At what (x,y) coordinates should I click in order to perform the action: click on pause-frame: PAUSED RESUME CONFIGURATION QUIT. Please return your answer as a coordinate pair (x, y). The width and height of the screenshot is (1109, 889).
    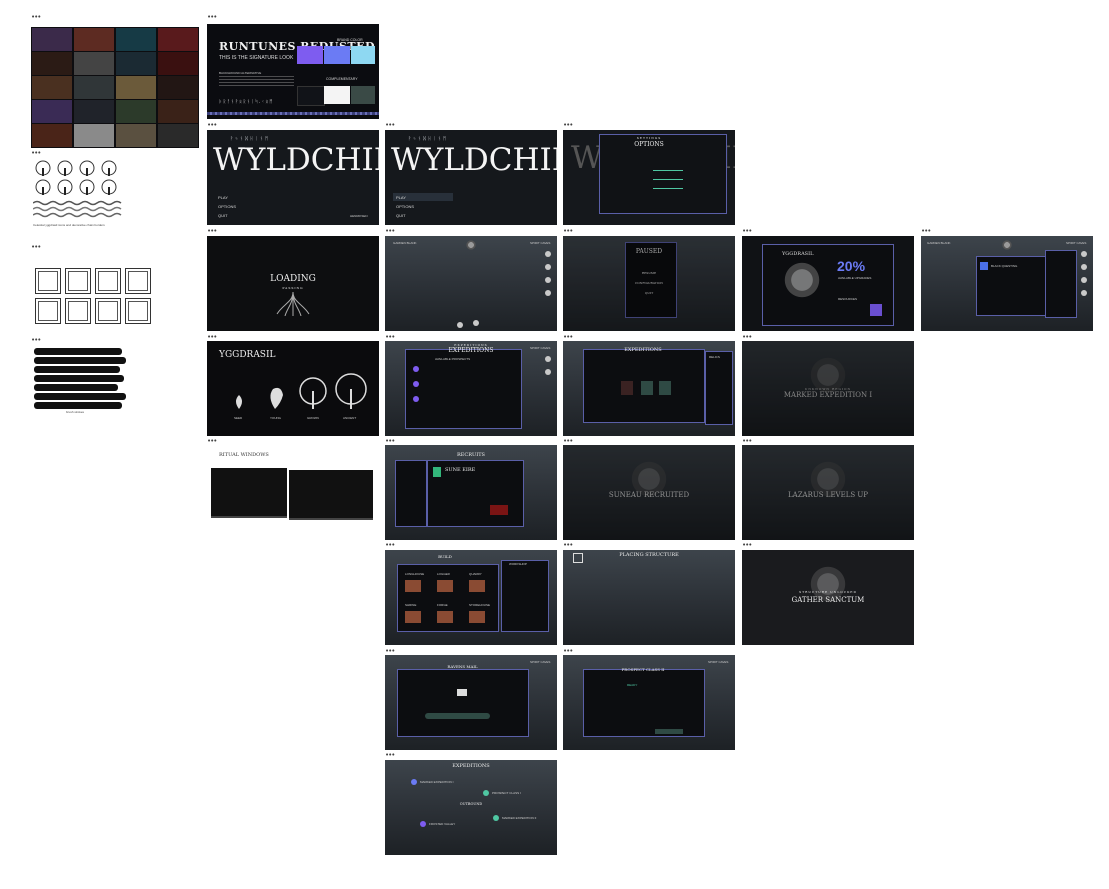
    Looking at the image, I should click on (649, 283).